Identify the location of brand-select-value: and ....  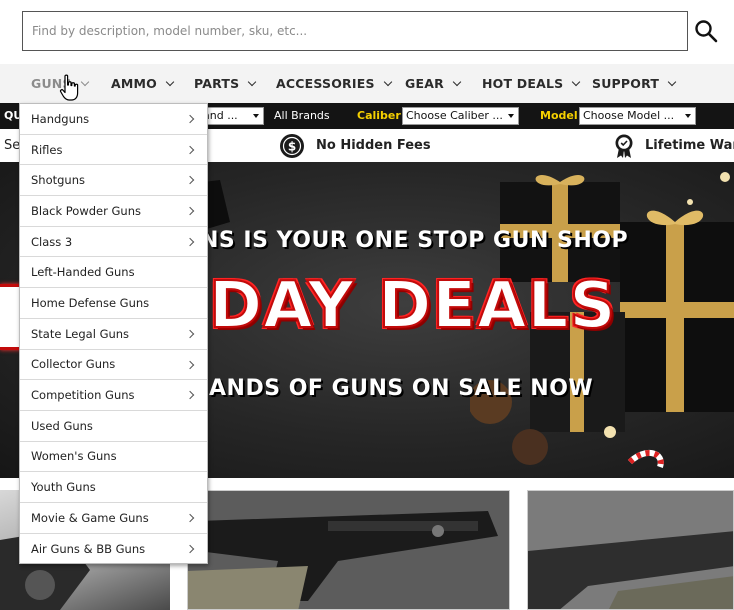
(220, 115).